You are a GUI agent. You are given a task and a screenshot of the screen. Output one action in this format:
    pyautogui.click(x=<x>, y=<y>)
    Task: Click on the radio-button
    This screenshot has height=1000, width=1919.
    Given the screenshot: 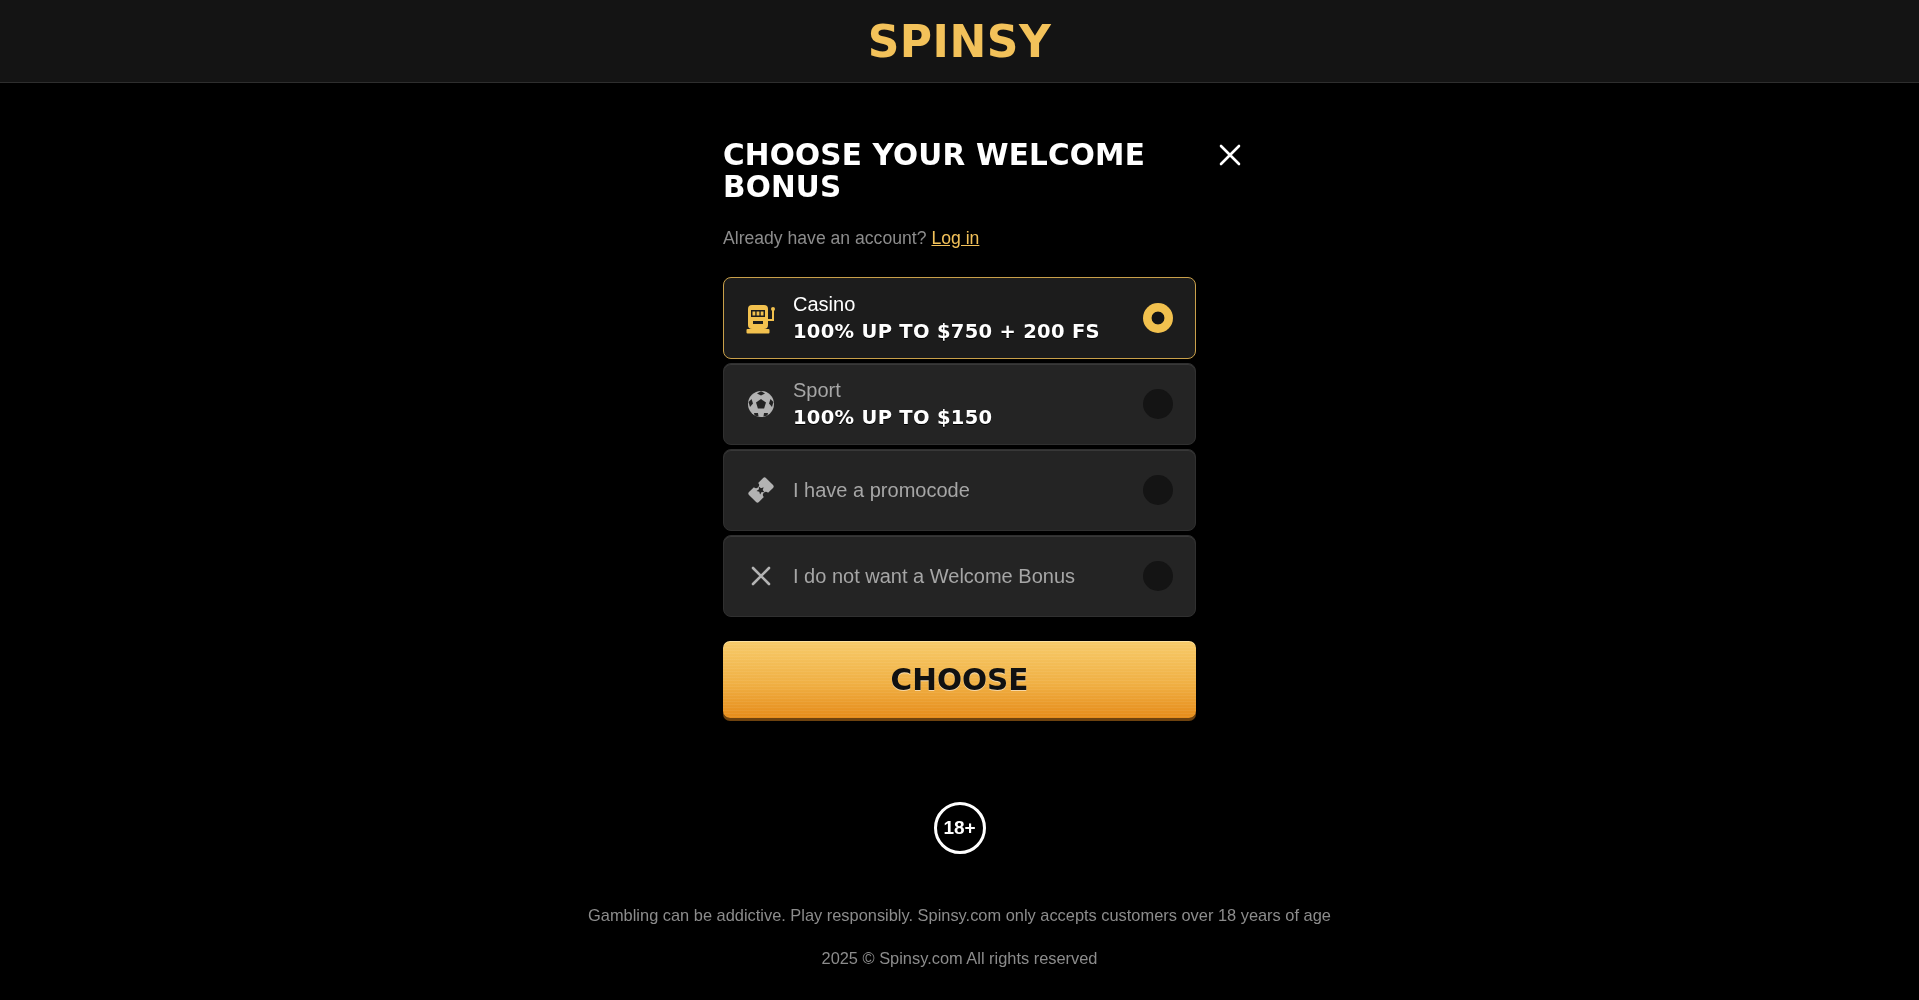 What is the action you would take?
    pyautogui.click(x=1158, y=318)
    